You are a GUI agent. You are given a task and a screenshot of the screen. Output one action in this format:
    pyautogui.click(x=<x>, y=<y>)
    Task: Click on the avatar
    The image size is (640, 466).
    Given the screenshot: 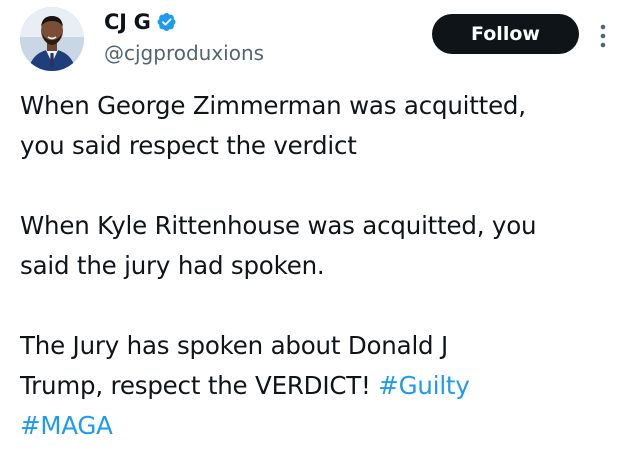 What is the action you would take?
    pyautogui.click(x=52, y=39)
    